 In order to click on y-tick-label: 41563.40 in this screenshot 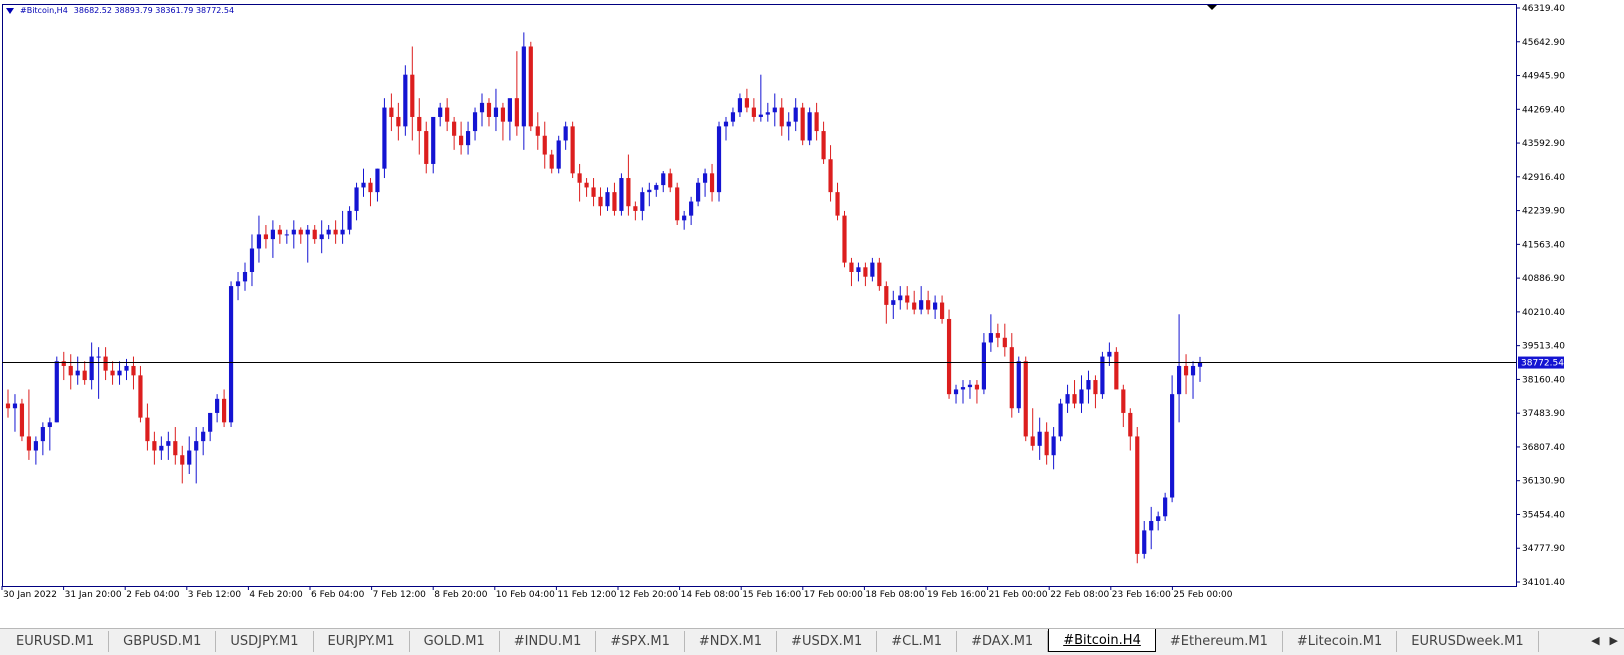, I will do `click(1543, 245)`.